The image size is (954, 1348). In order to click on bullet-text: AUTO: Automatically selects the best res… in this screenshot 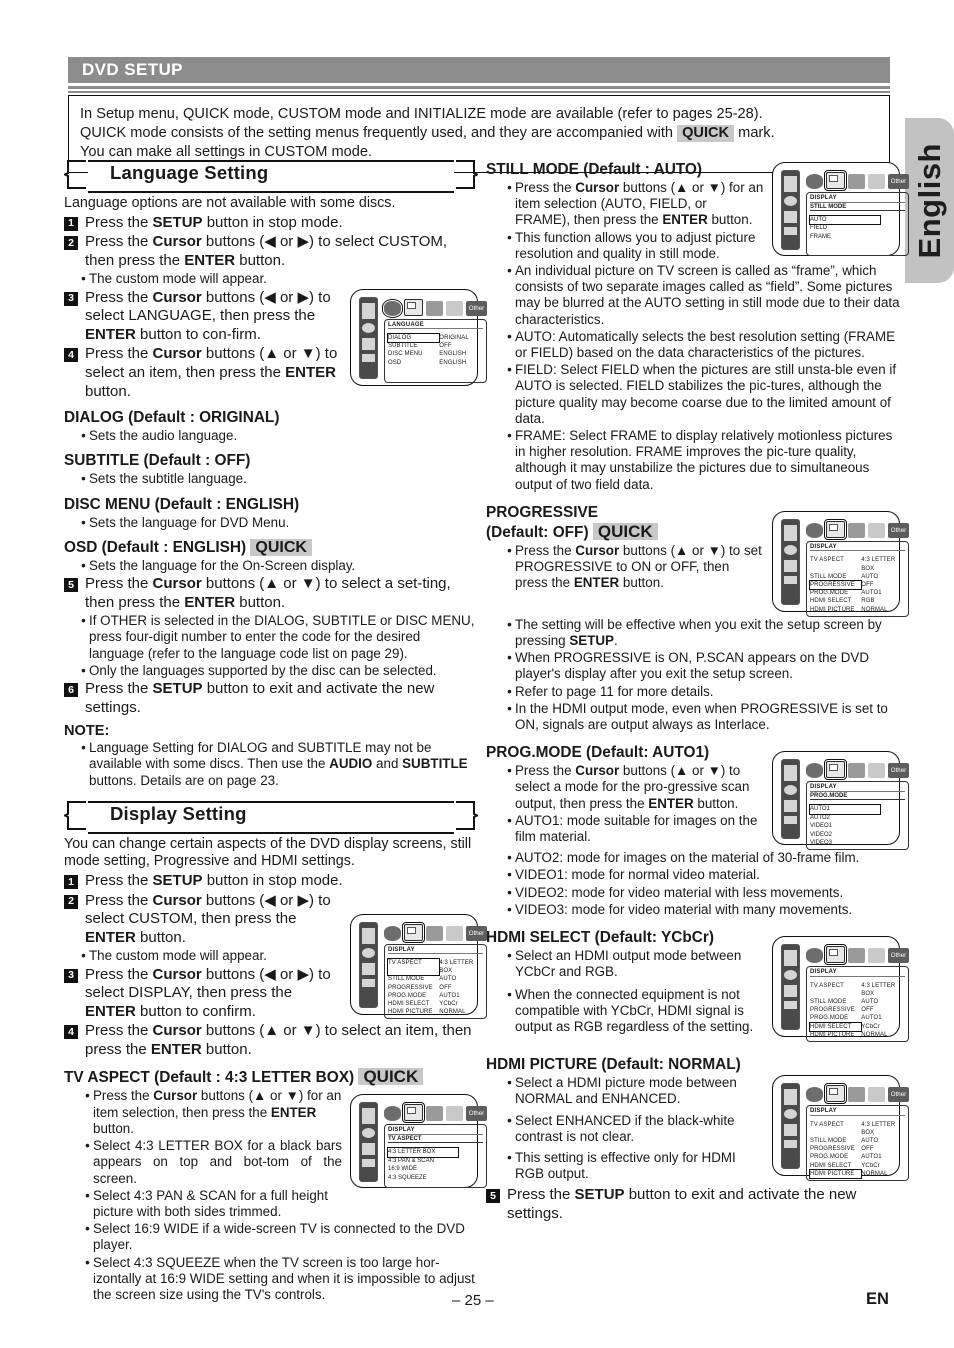, I will do `click(705, 344)`.